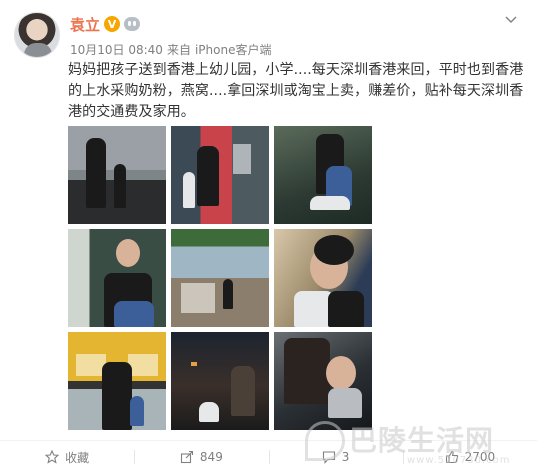  I want to click on favorite-button: 收藏, so click(67, 457).